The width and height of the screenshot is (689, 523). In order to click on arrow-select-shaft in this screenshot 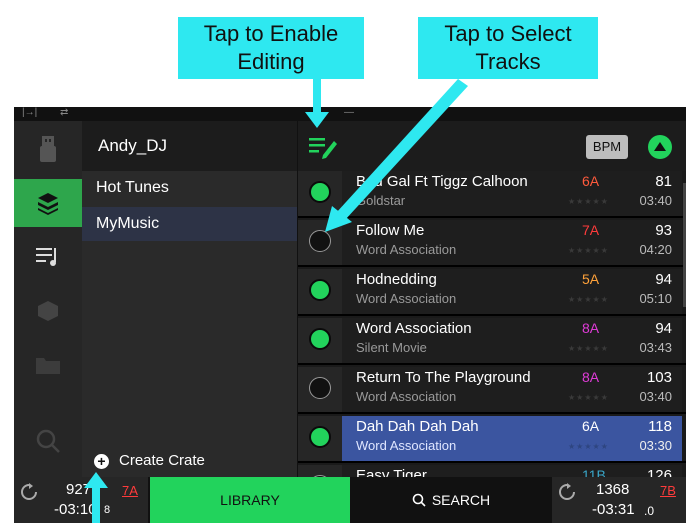, I will do `click(402, 149)`.